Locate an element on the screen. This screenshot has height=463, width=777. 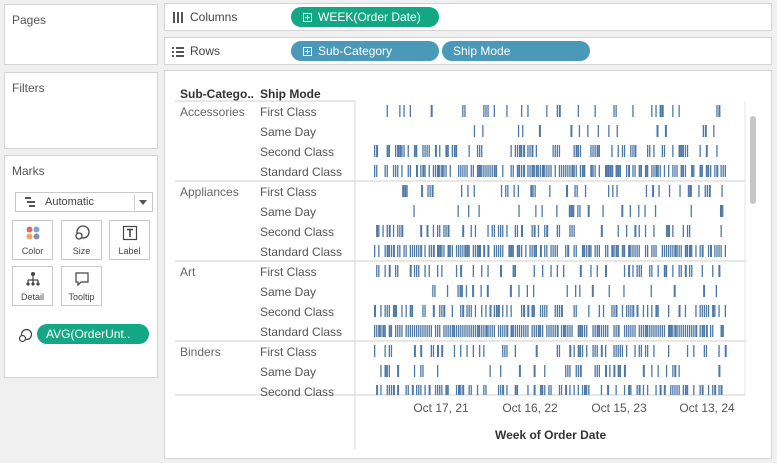
subcategory-label: Accessories is located at coordinates (212, 112).